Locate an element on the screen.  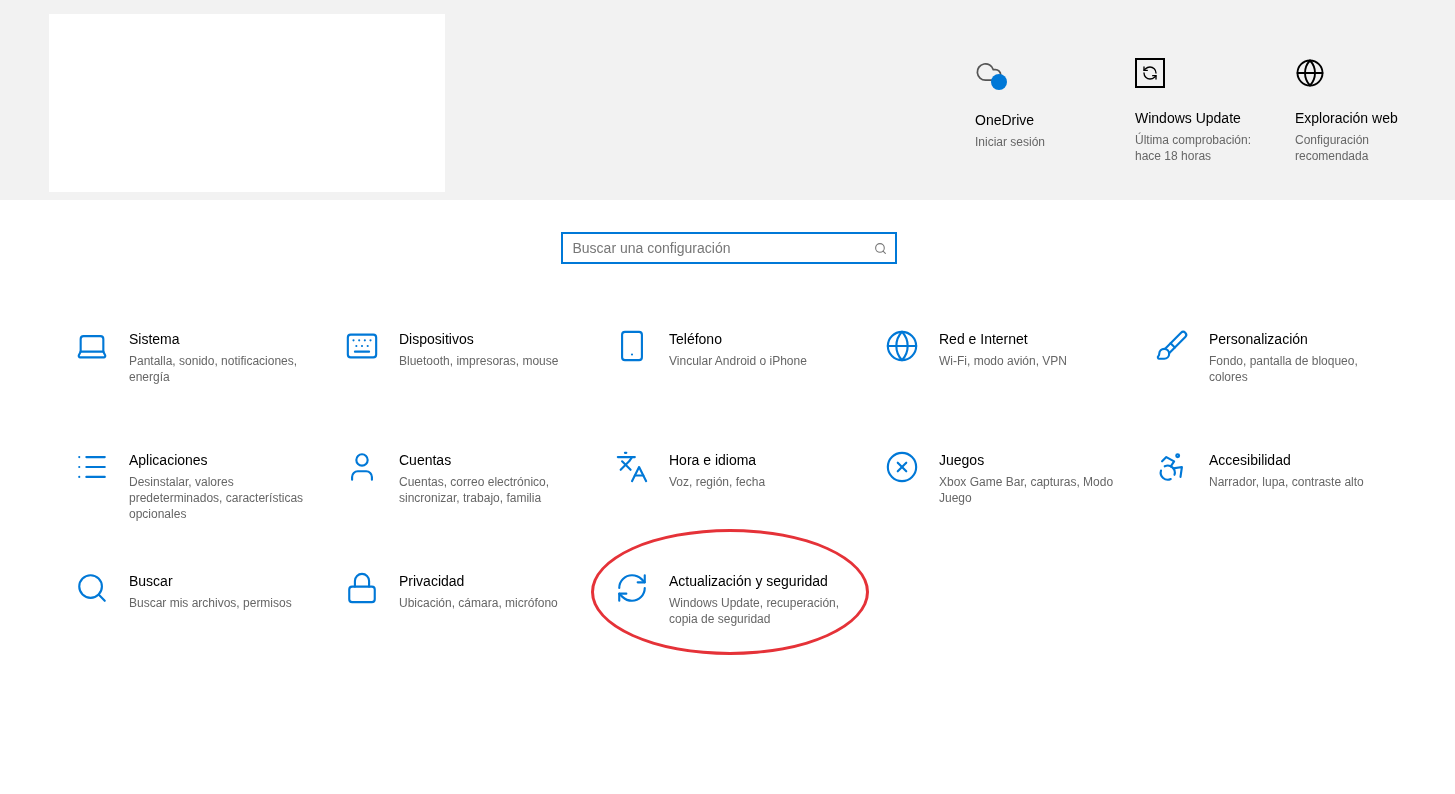
category-title: Juegos is located at coordinates (962, 460).